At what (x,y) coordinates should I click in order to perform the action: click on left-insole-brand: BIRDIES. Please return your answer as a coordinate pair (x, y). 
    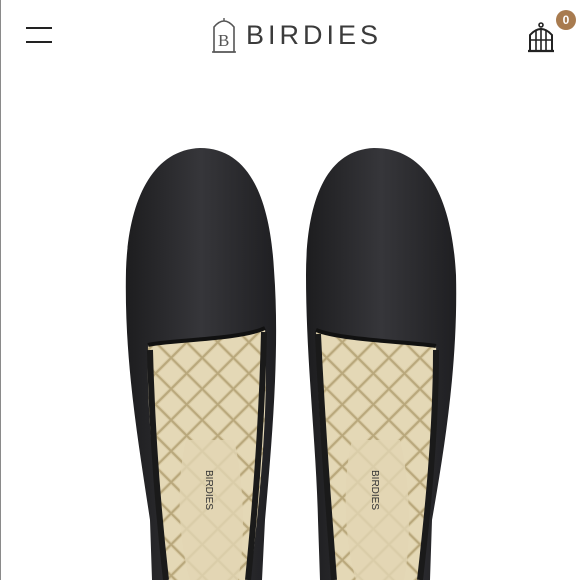
    Looking at the image, I should click on (208, 490).